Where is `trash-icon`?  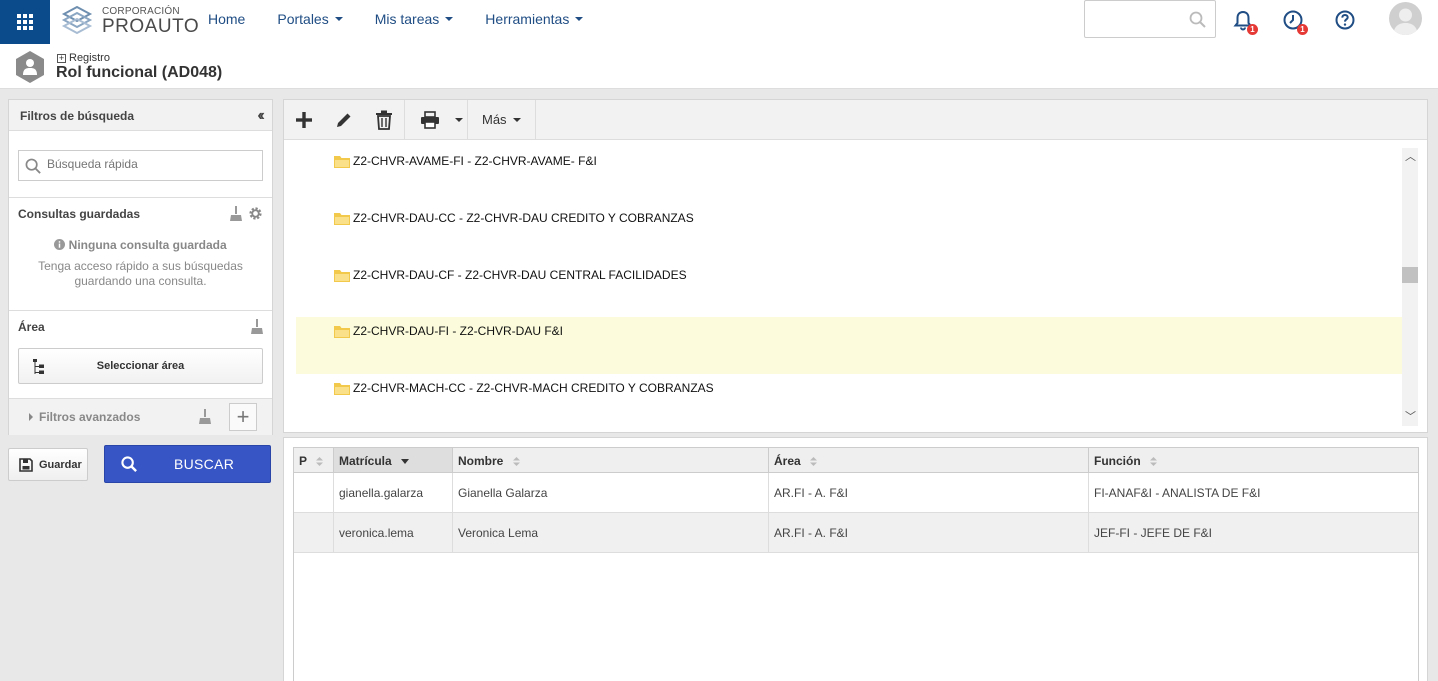
trash-icon is located at coordinates (384, 120).